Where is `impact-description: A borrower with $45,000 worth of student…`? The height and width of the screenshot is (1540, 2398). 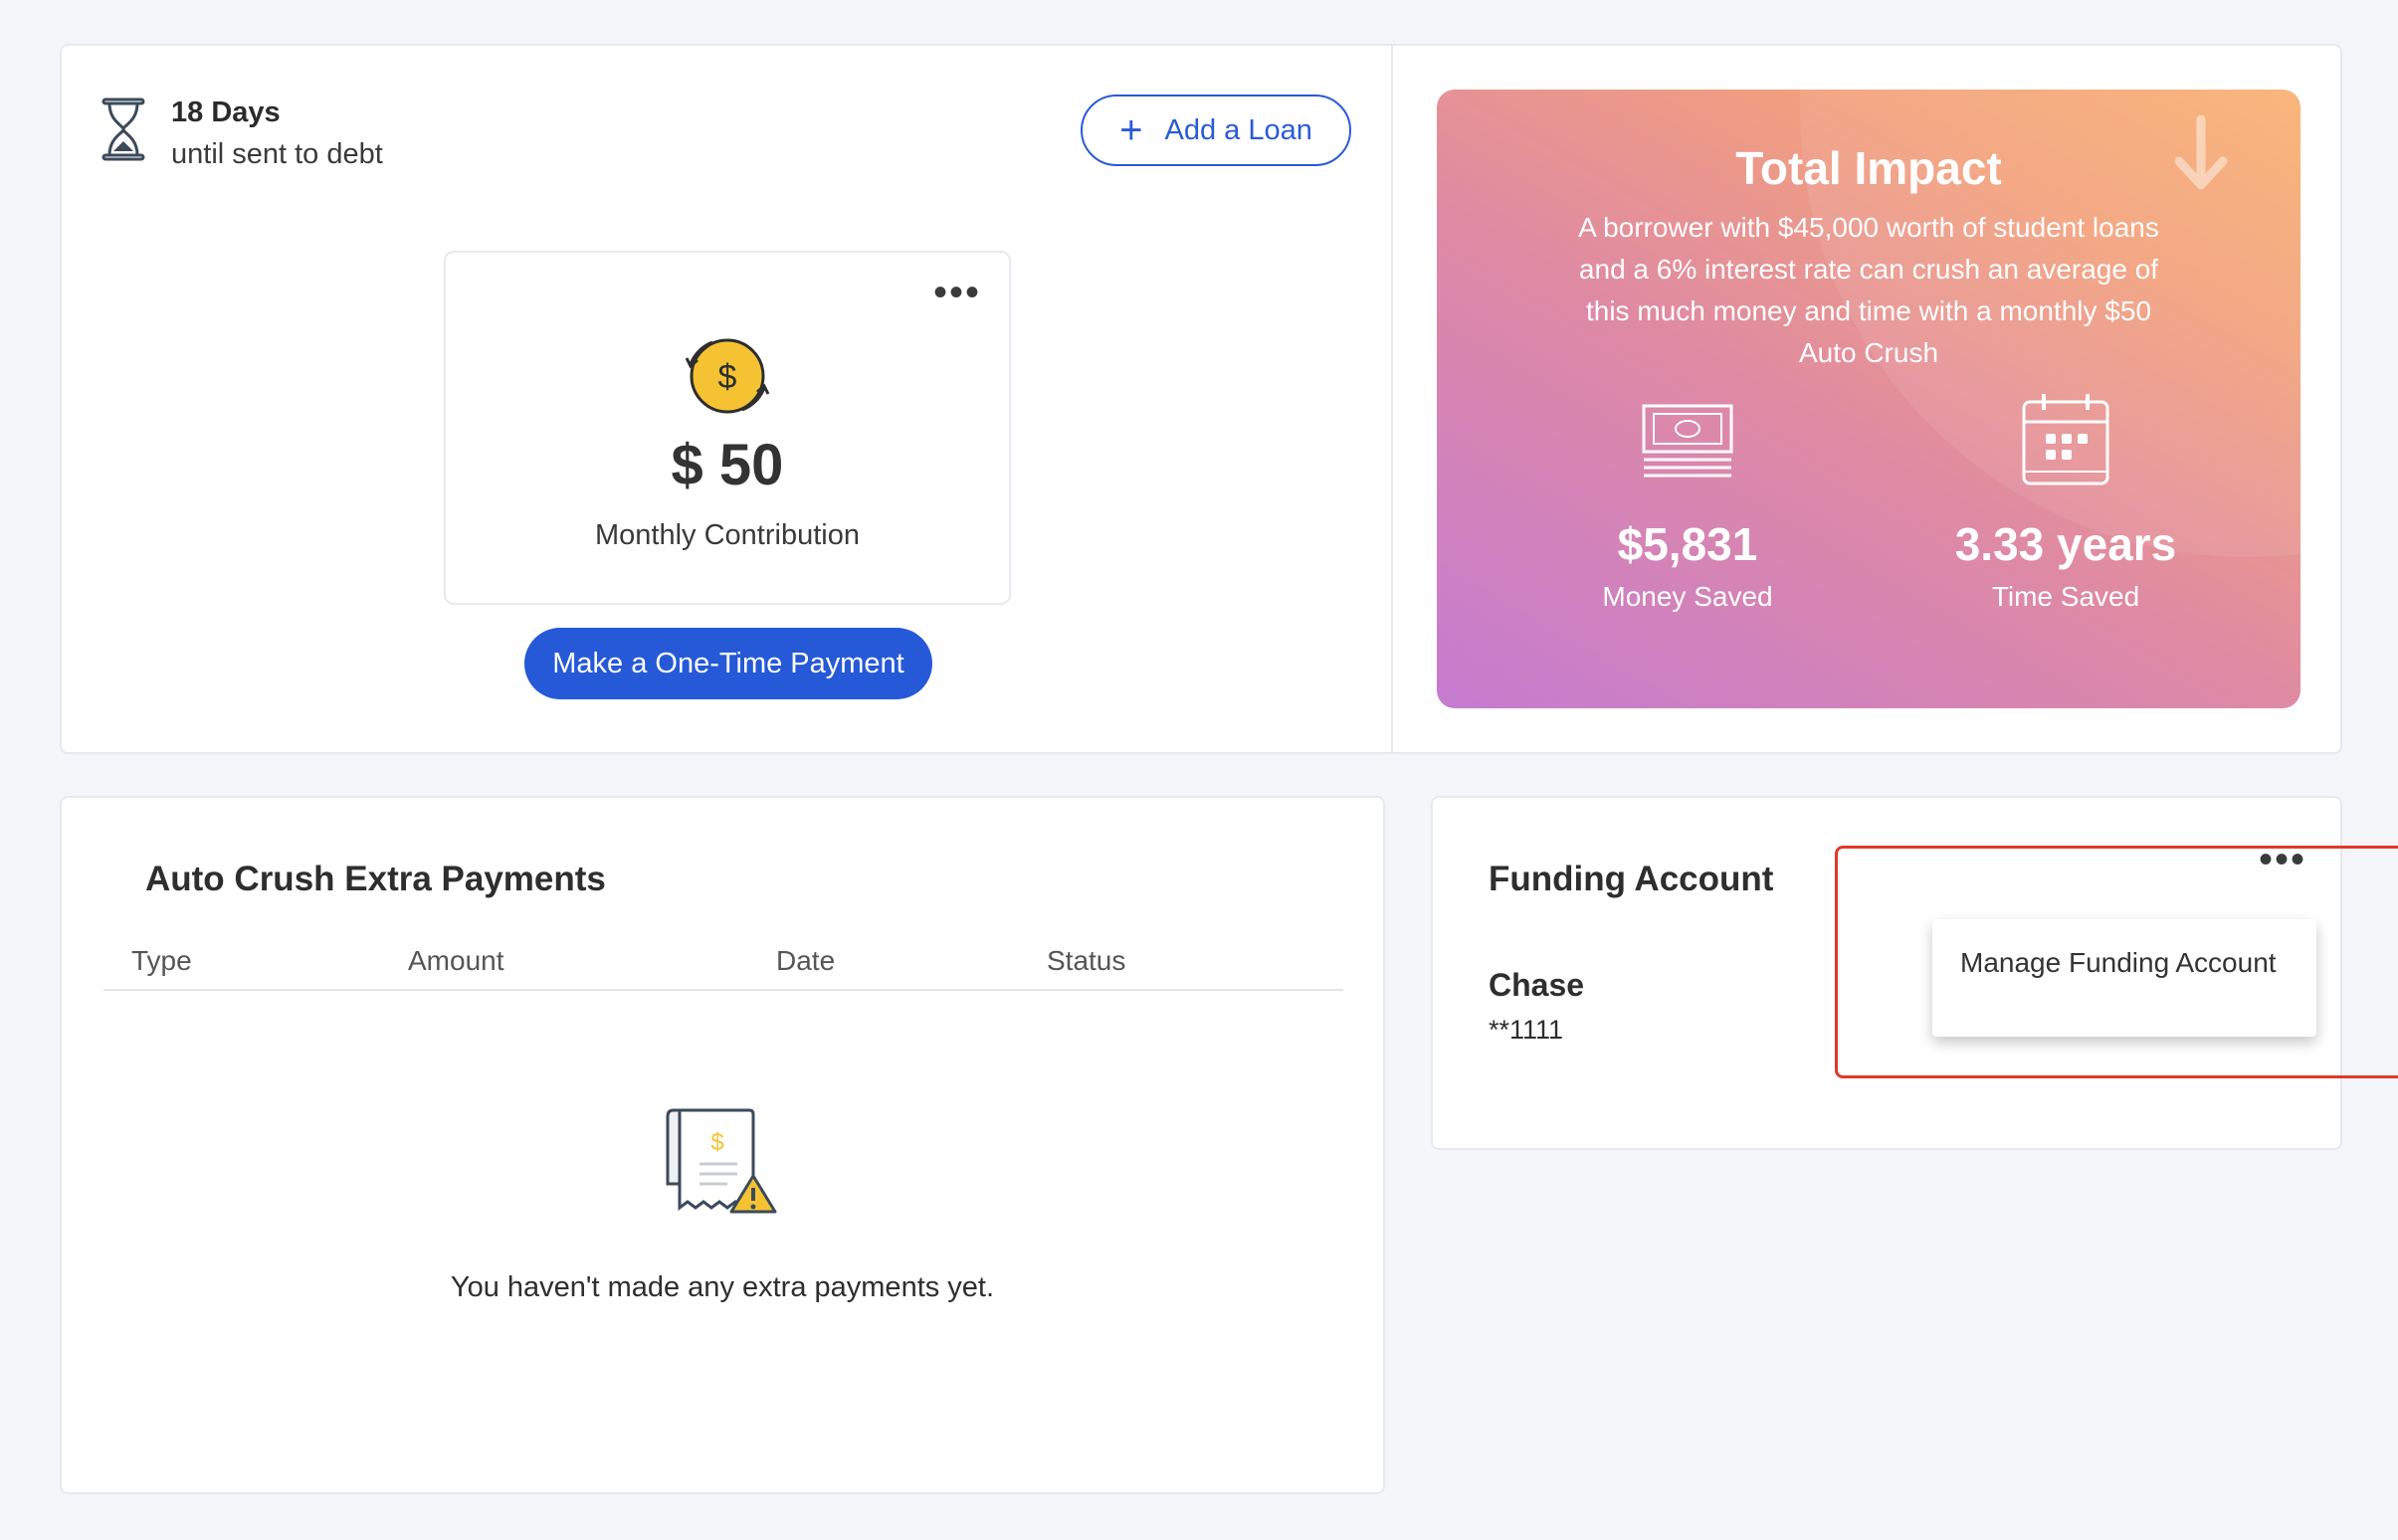 impact-description: A borrower with $45,000 worth of student… is located at coordinates (1869, 290).